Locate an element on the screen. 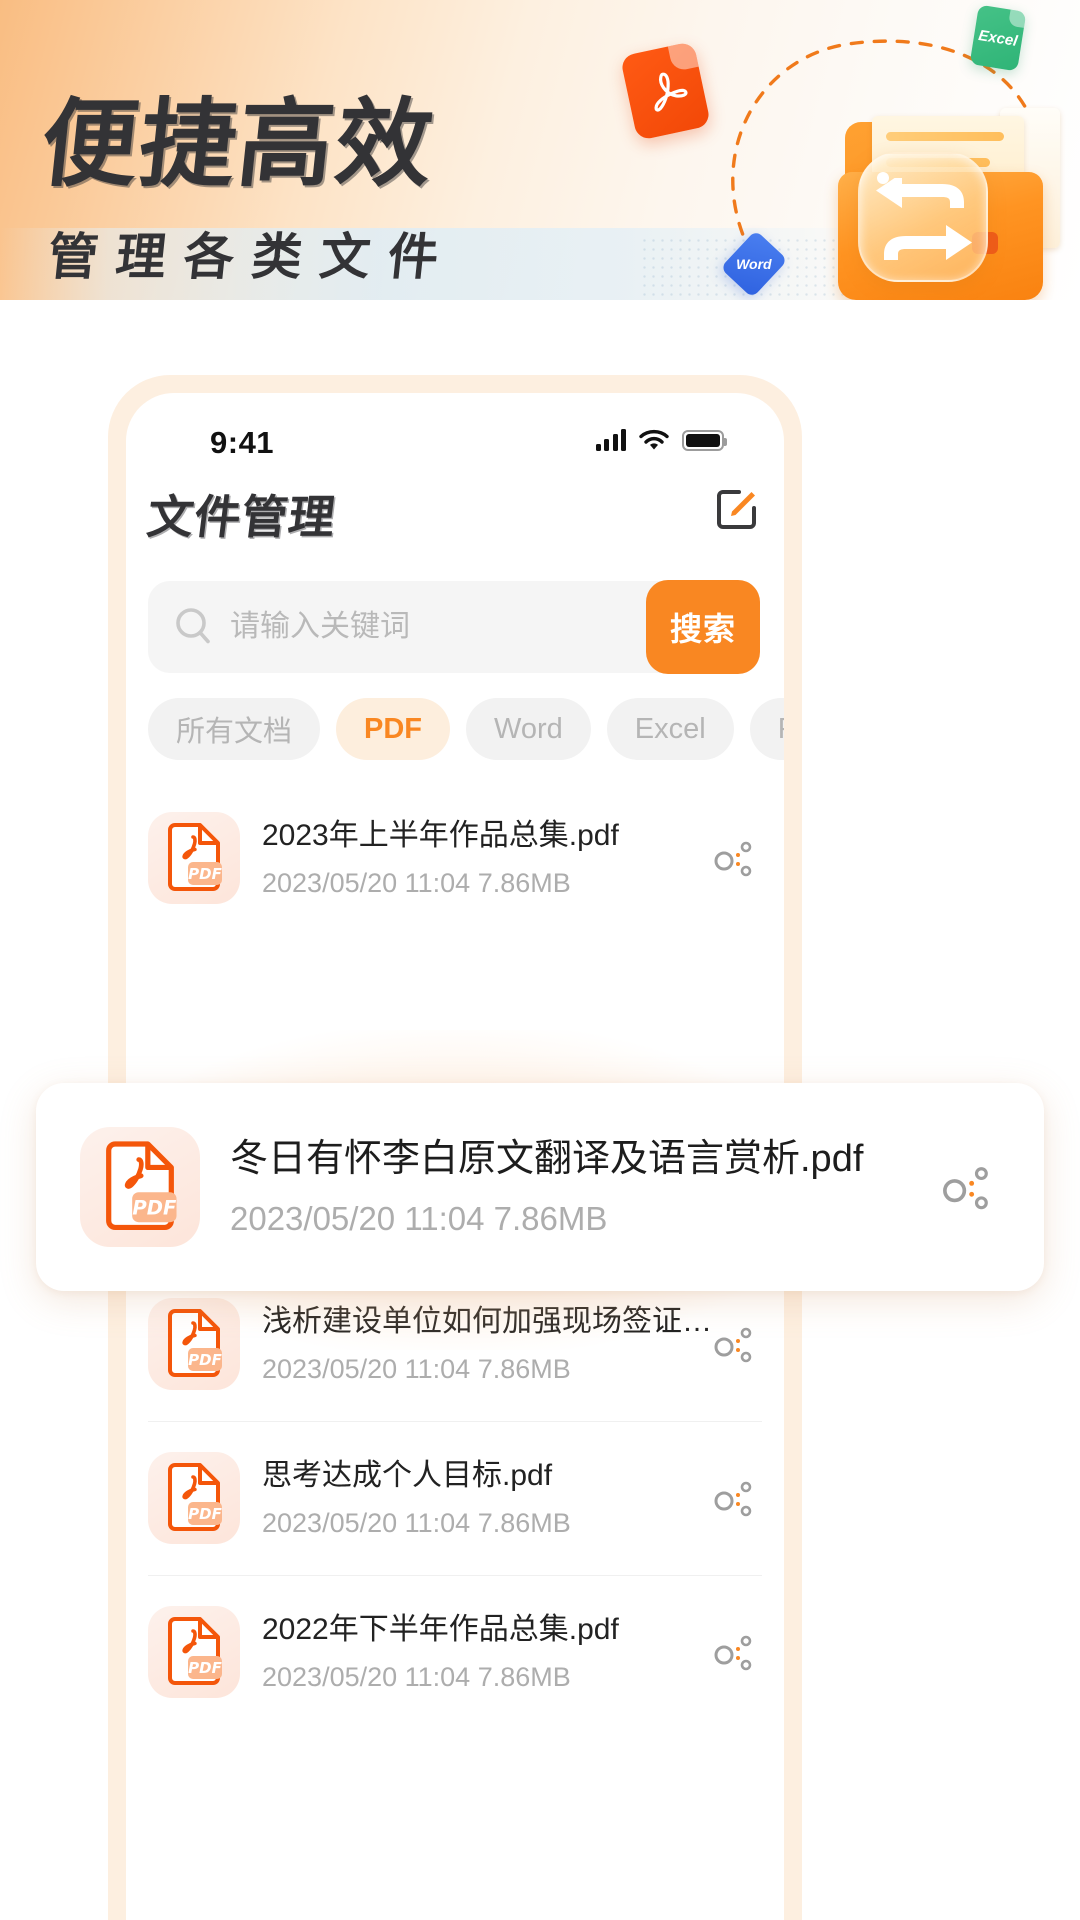 The height and width of the screenshot is (1920, 1080). filter-chip-all: 所有文档 is located at coordinates (234, 729).